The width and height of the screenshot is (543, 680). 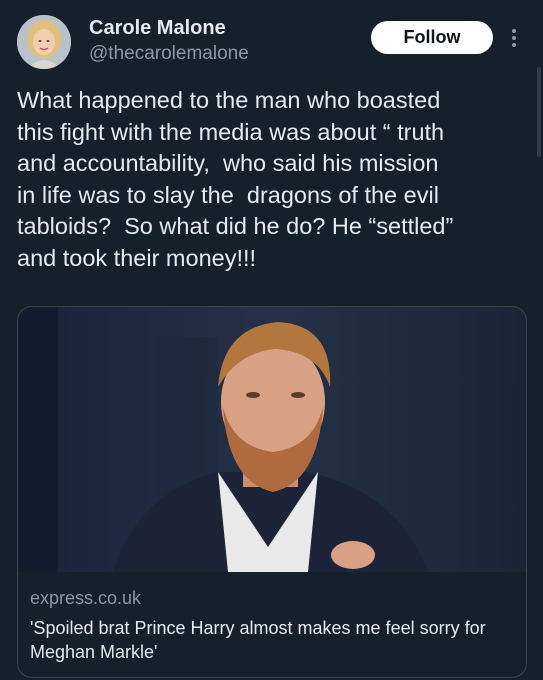 I want to click on scrollbar, so click(x=539, y=112).